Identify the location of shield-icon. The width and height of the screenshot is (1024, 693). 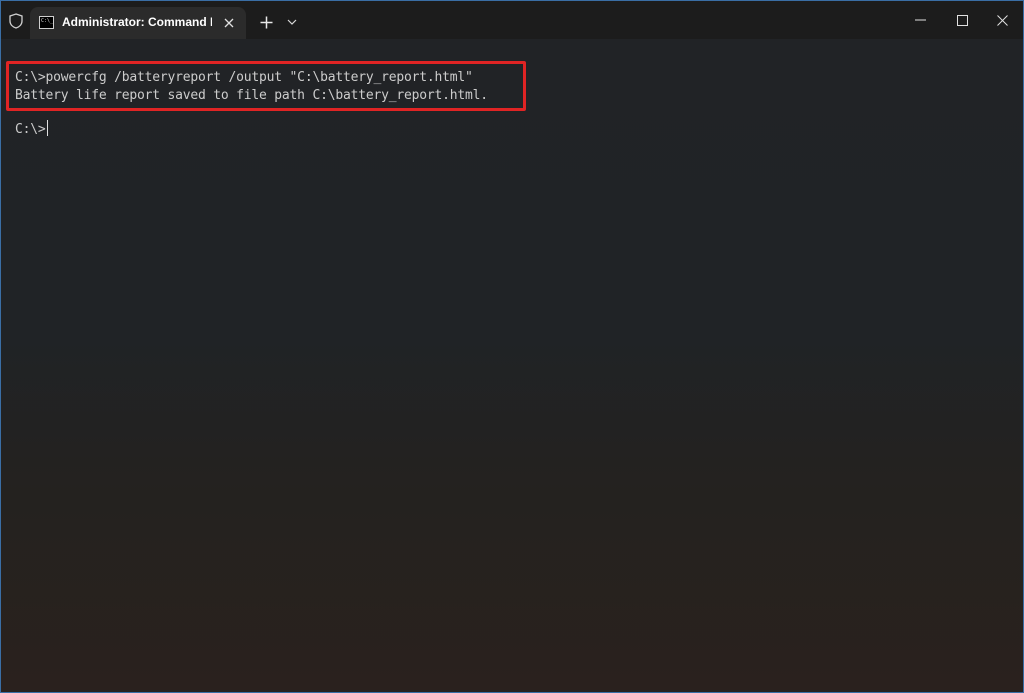
(16, 21).